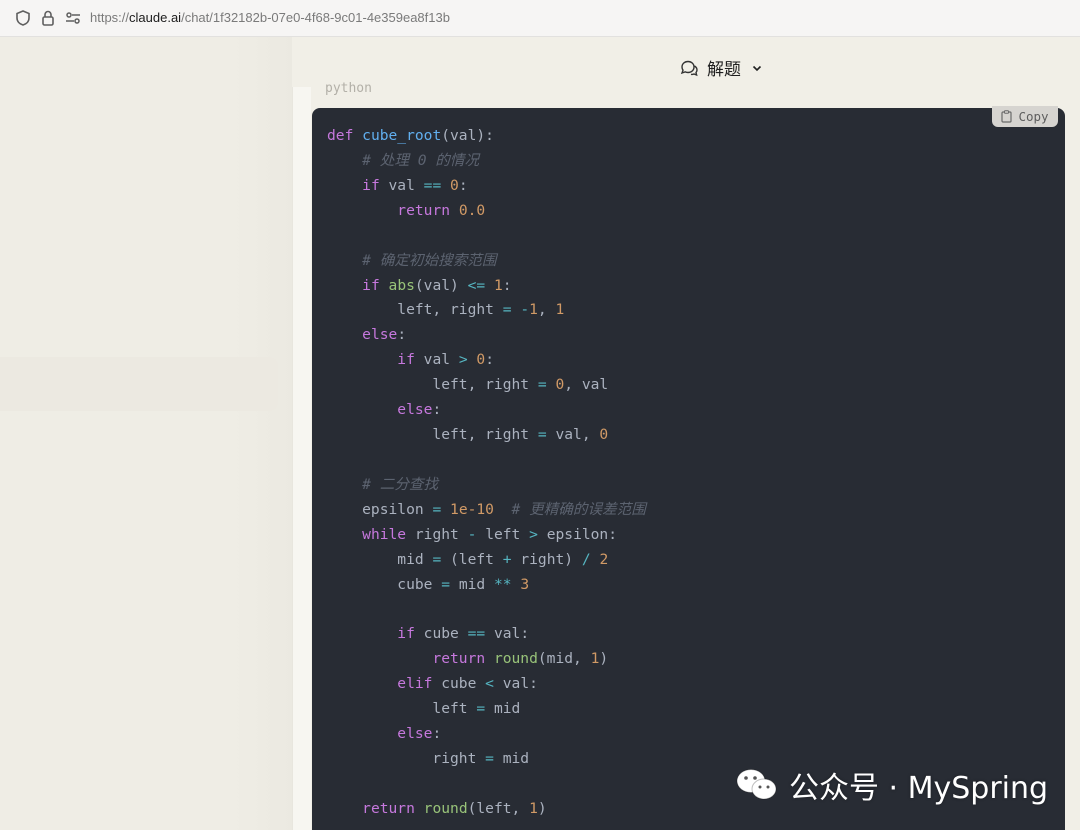  Describe the element at coordinates (486, 509) in the screenshot. I see `code-line: epsilon = 1e-10 # 更精确的误差范围` at that location.